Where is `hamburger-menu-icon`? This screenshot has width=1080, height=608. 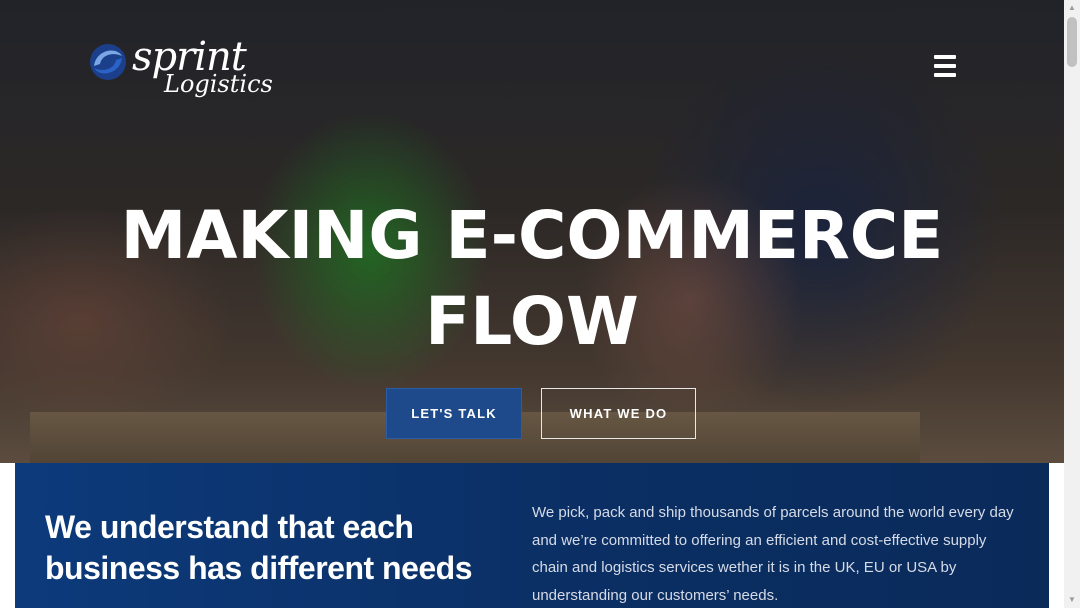
hamburger-menu-icon is located at coordinates (945, 66).